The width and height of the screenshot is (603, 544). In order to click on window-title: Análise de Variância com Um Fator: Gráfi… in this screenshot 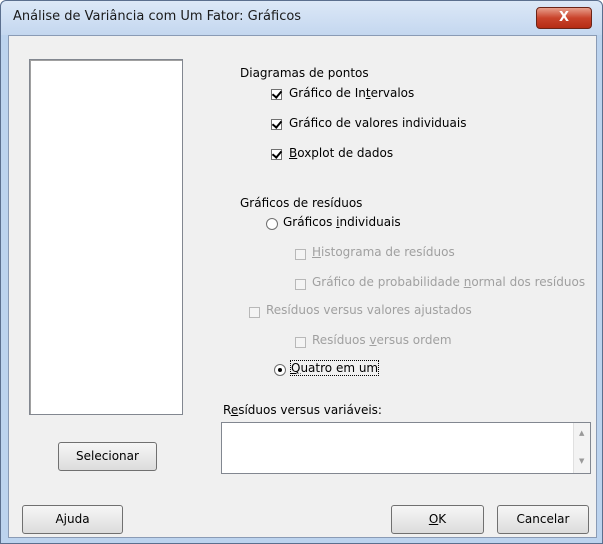, I will do `click(157, 16)`.